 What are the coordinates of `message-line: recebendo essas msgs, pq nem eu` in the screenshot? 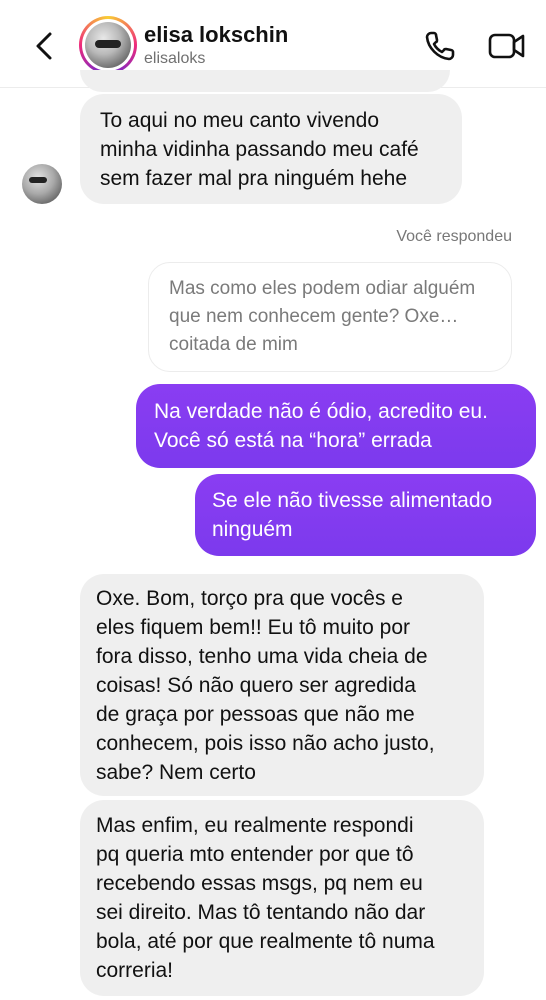 It's located at (259, 883).